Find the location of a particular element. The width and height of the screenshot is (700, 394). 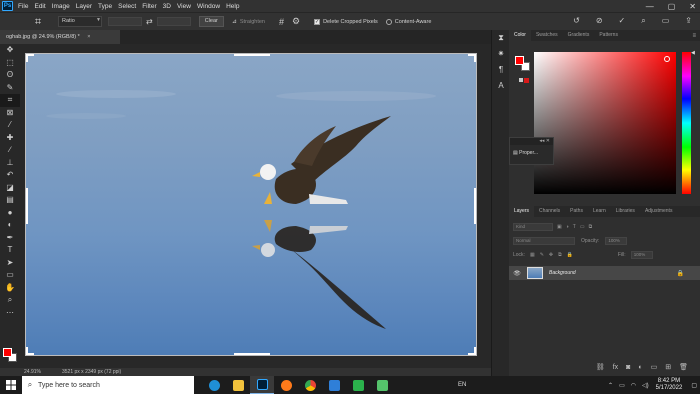

chevron-up-icon: ⌃ is located at coordinates (610, 385).